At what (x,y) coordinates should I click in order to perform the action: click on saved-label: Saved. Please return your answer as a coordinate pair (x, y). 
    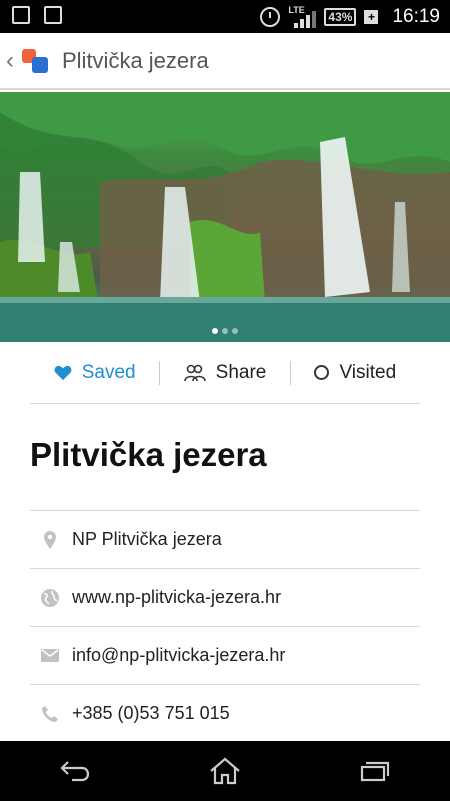
    Looking at the image, I should click on (108, 372).